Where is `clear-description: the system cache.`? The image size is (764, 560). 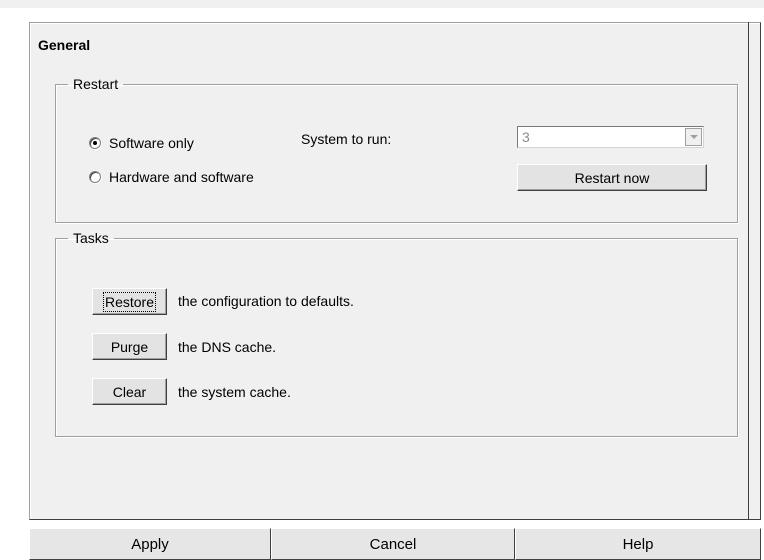
clear-description: the system cache. is located at coordinates (234, 392).